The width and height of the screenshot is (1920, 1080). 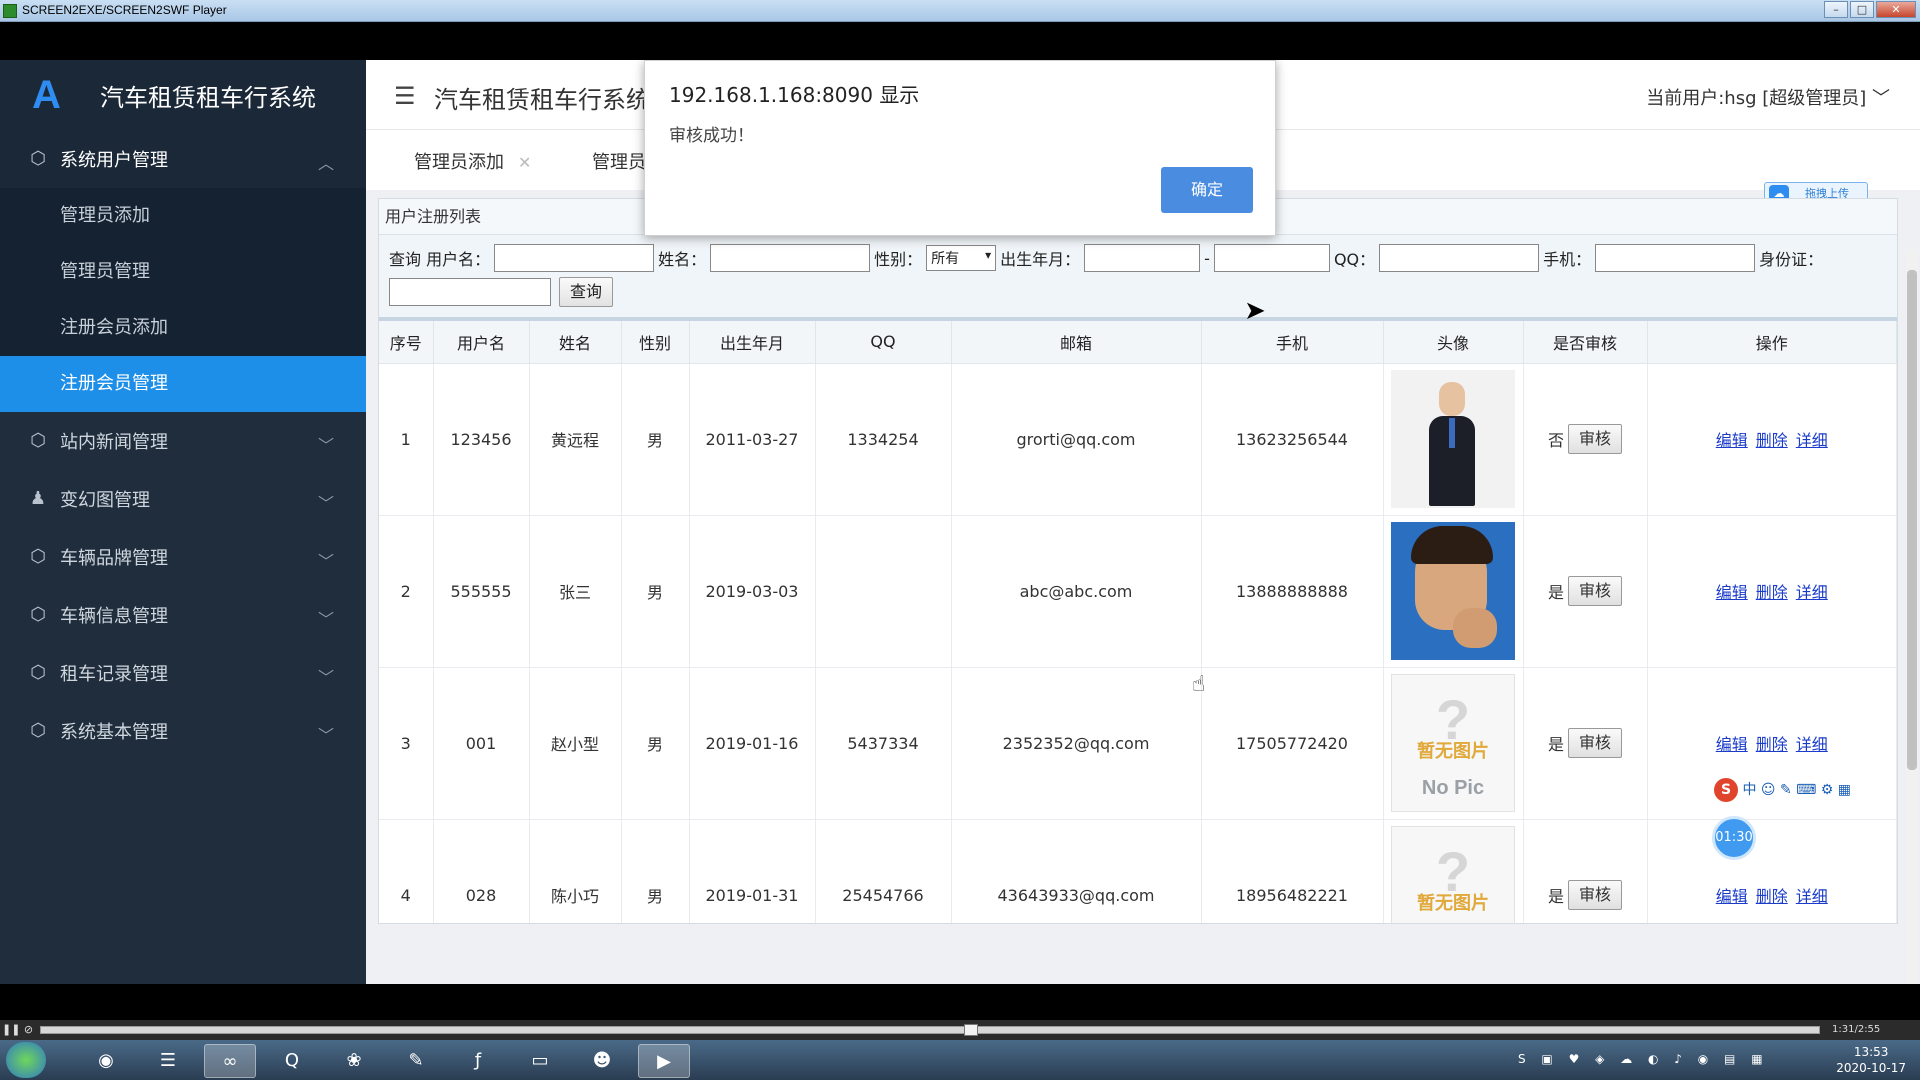 What do you see at coordinates (183, 328) in the screenshot?
I see `sidebar-item-member-add: 注册会员添加` at bounding box center [183, 328].